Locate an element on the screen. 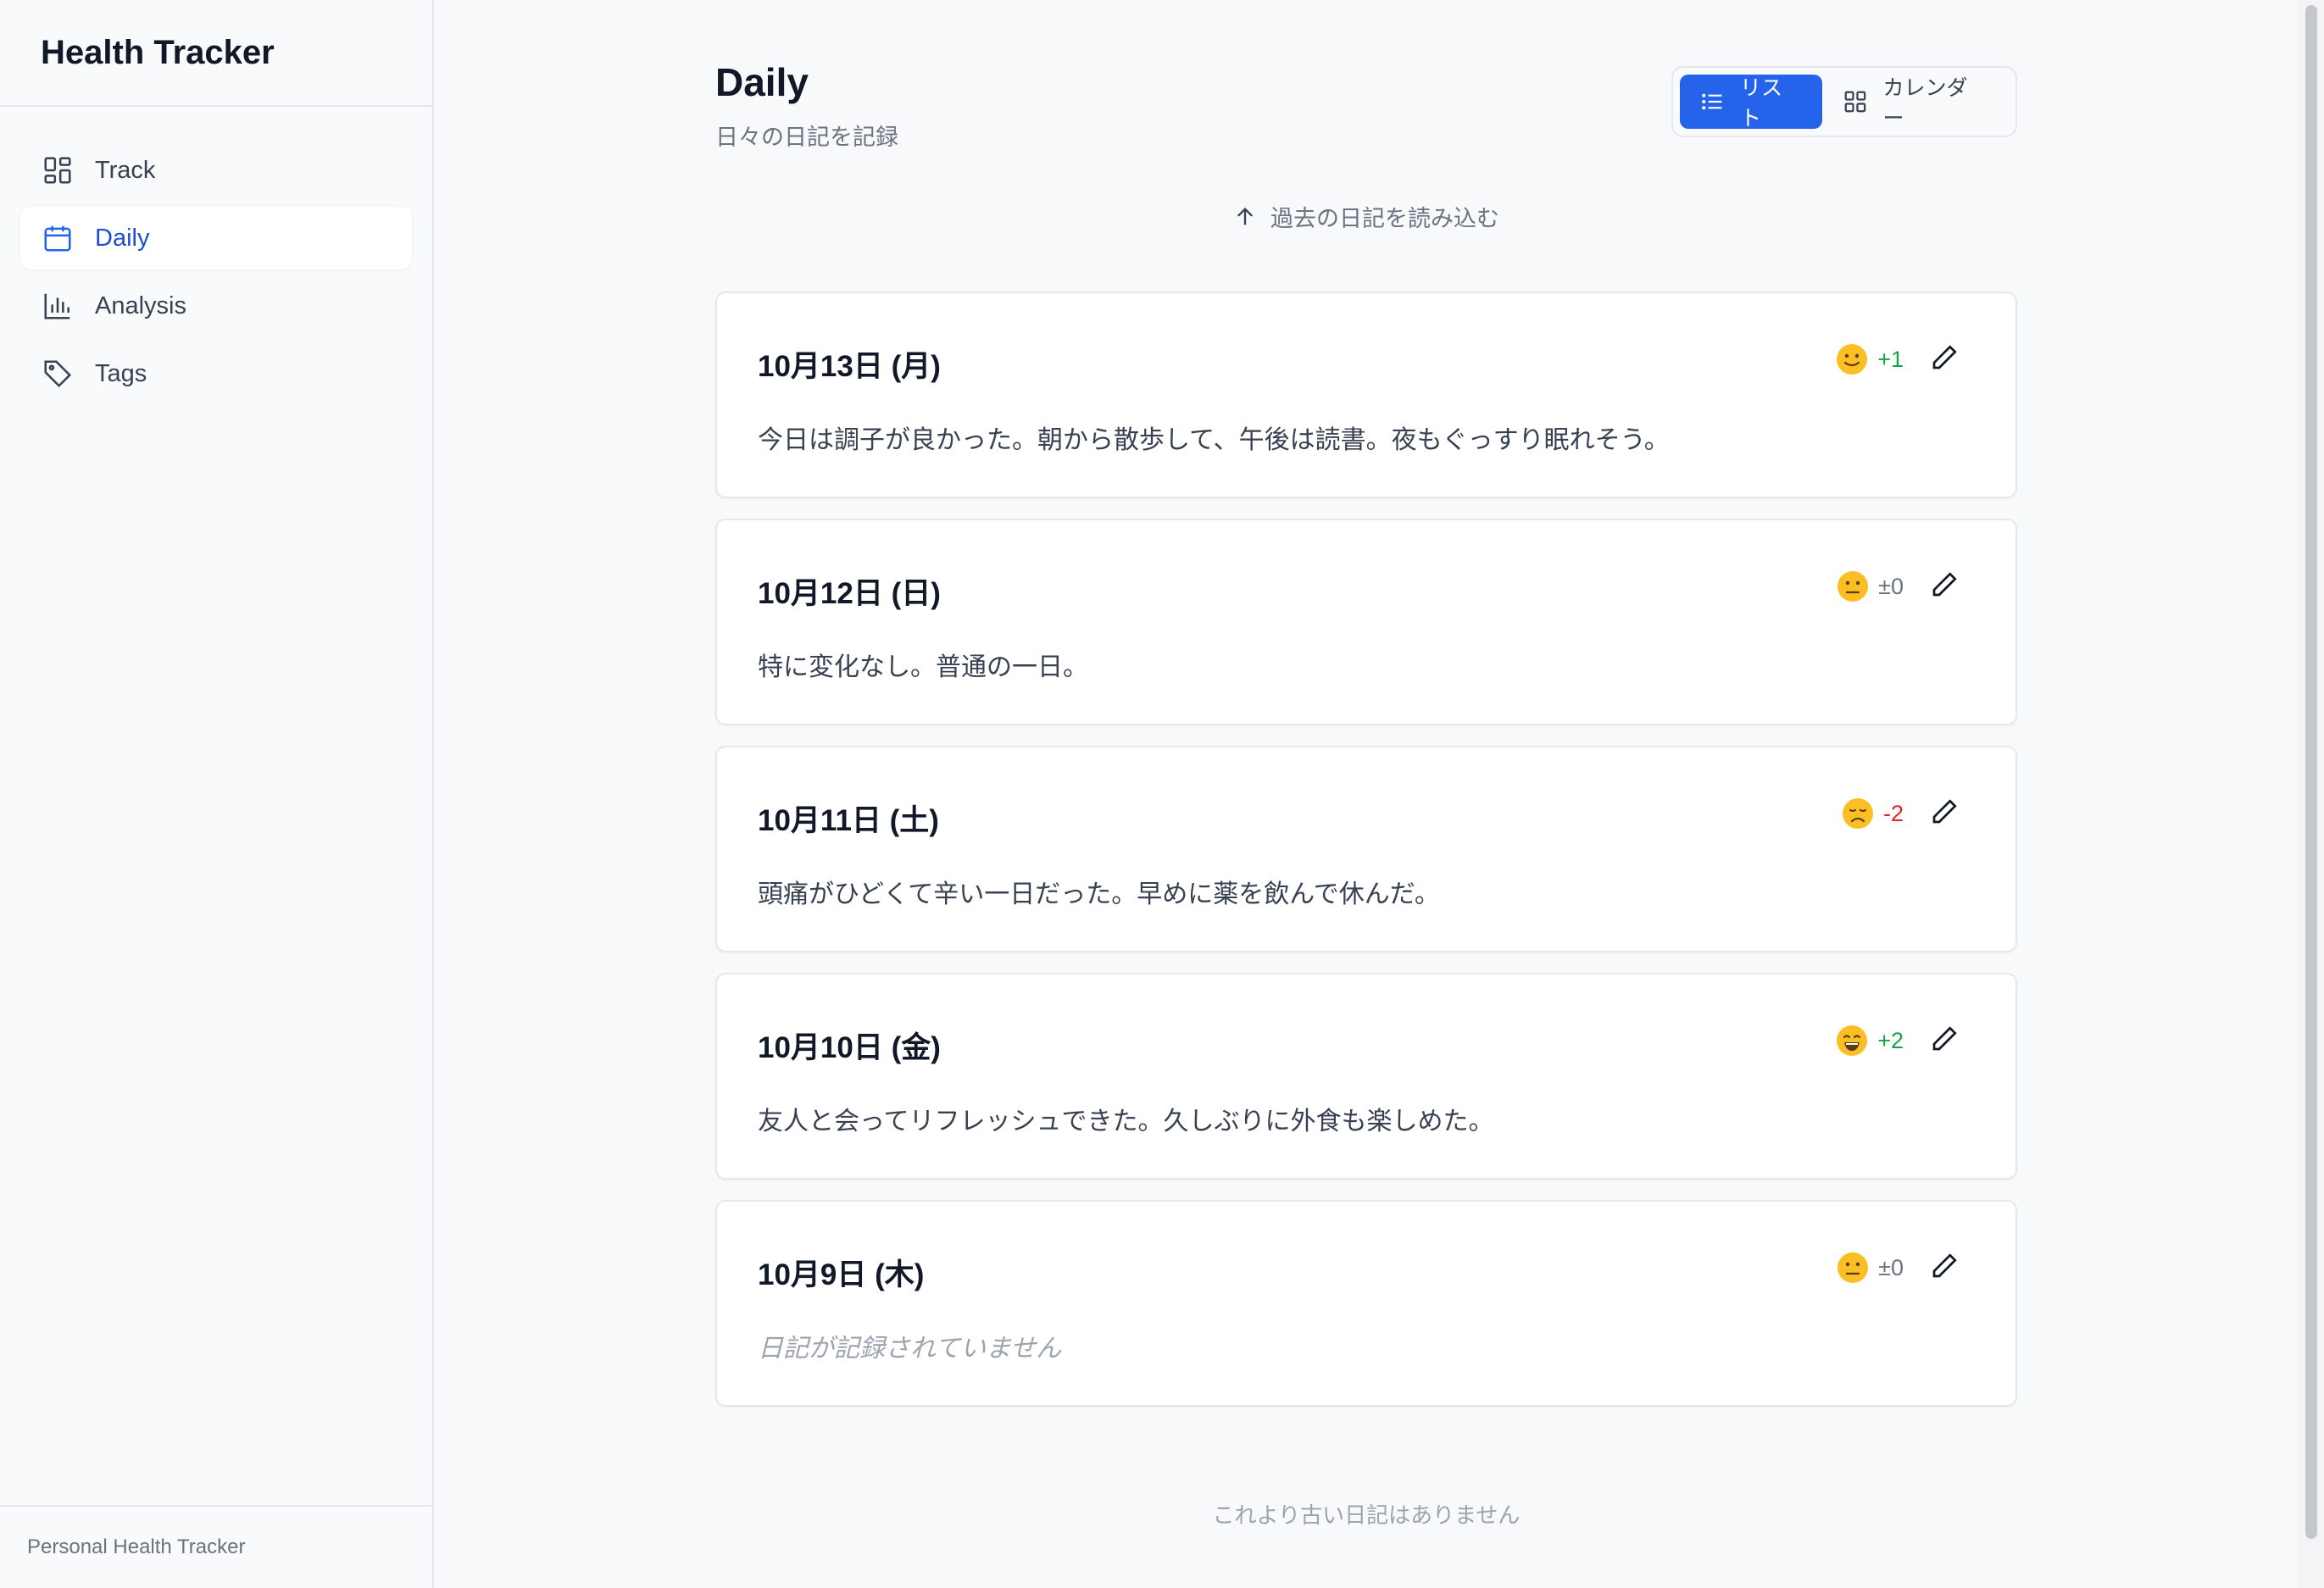 The width and height of the screenshot is (2324, 1588). mood-indicator: +2 is located at coordinates (1870, 1041).